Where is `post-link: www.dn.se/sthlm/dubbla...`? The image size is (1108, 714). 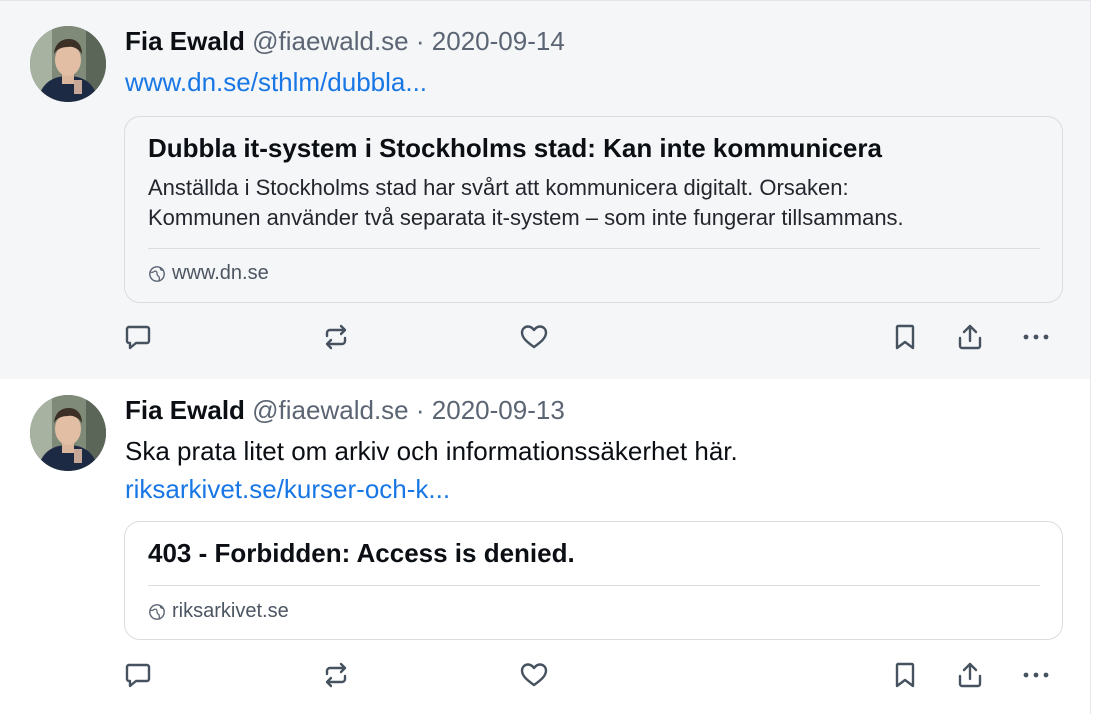 post-link: www.dn.se/sthlm/dubbla... is located at coordinates (276, 82).